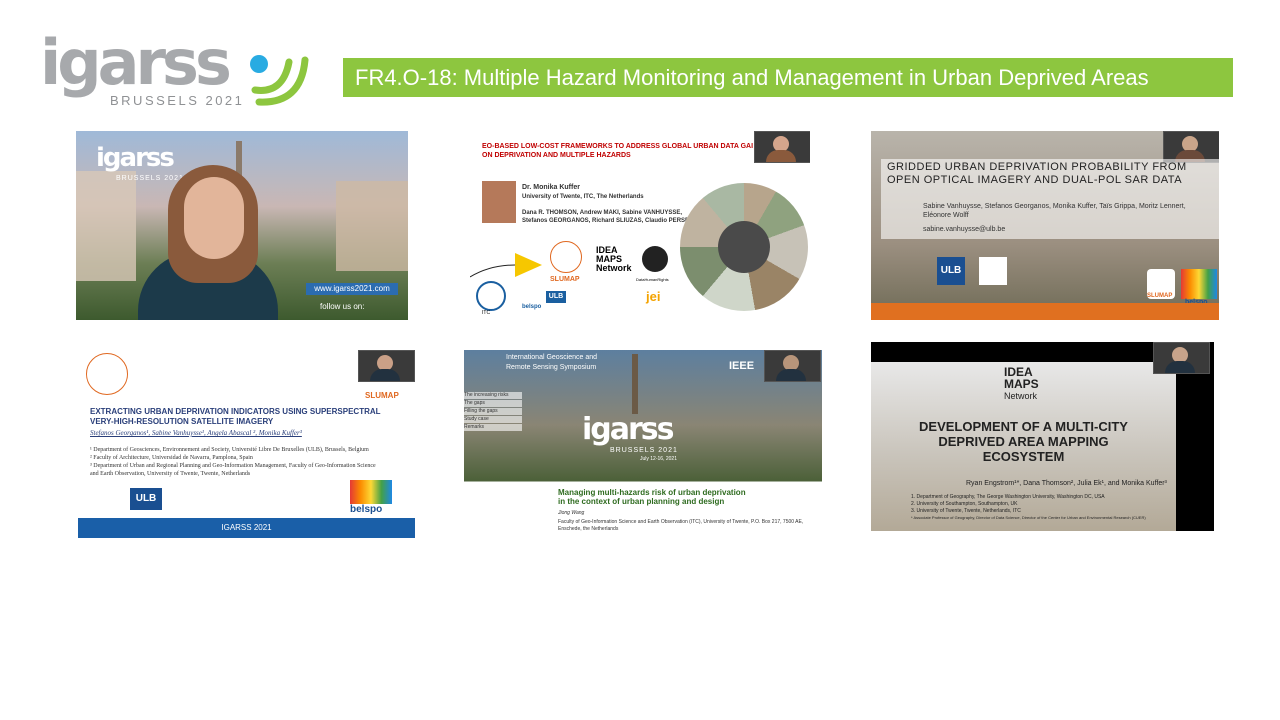  Describe the element at coordinates (1023, 426) in the screenshot. I see `tile6-title-1: DEVELOPMENT OF A MULTI-CITY` at that location.